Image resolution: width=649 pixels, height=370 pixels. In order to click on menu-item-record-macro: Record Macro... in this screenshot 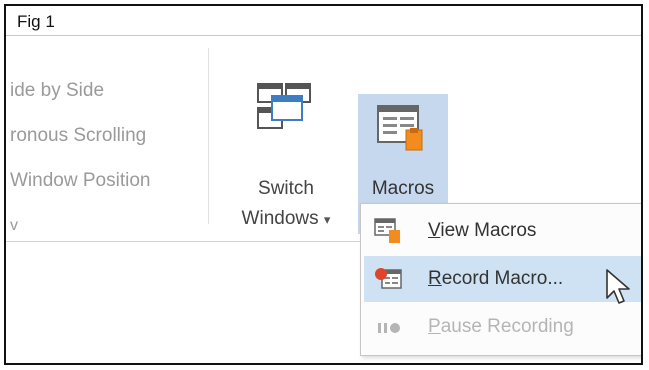, I will do `click(502, 280)`.